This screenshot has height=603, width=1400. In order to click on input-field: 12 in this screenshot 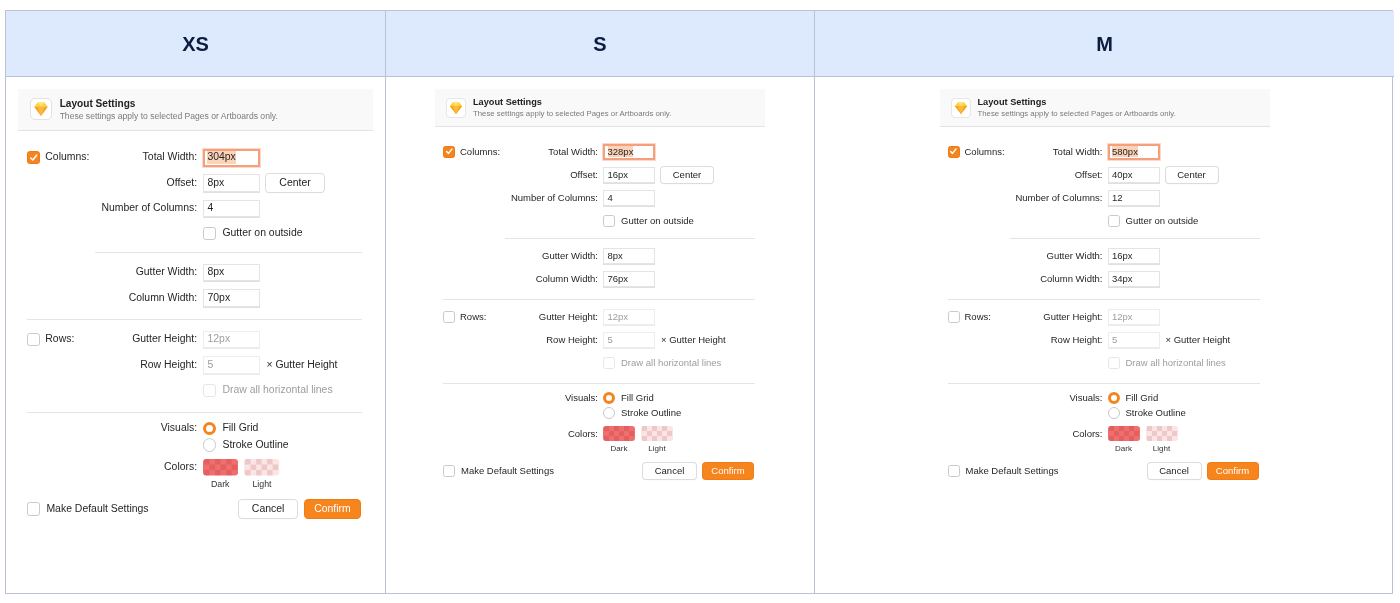, I will do `click(1133, 197)`.